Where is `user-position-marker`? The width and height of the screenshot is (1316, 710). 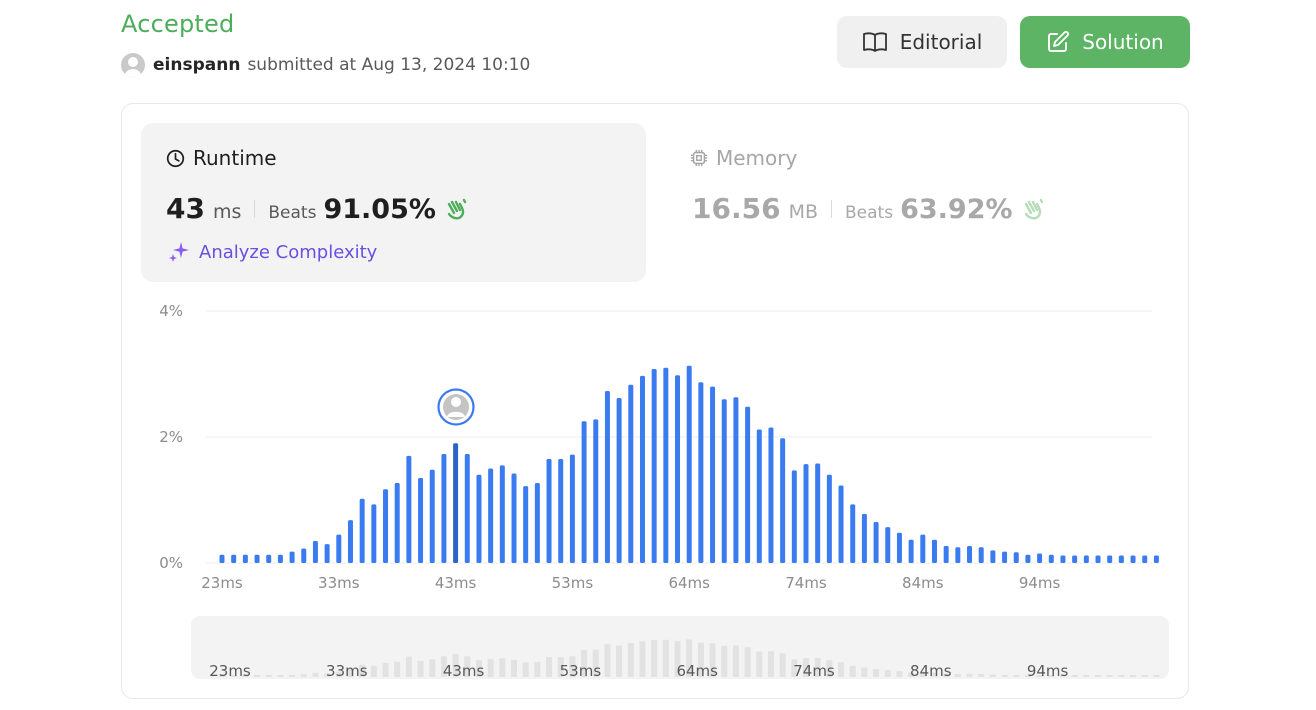
user-position-marker is located at coordinates (456, 407).